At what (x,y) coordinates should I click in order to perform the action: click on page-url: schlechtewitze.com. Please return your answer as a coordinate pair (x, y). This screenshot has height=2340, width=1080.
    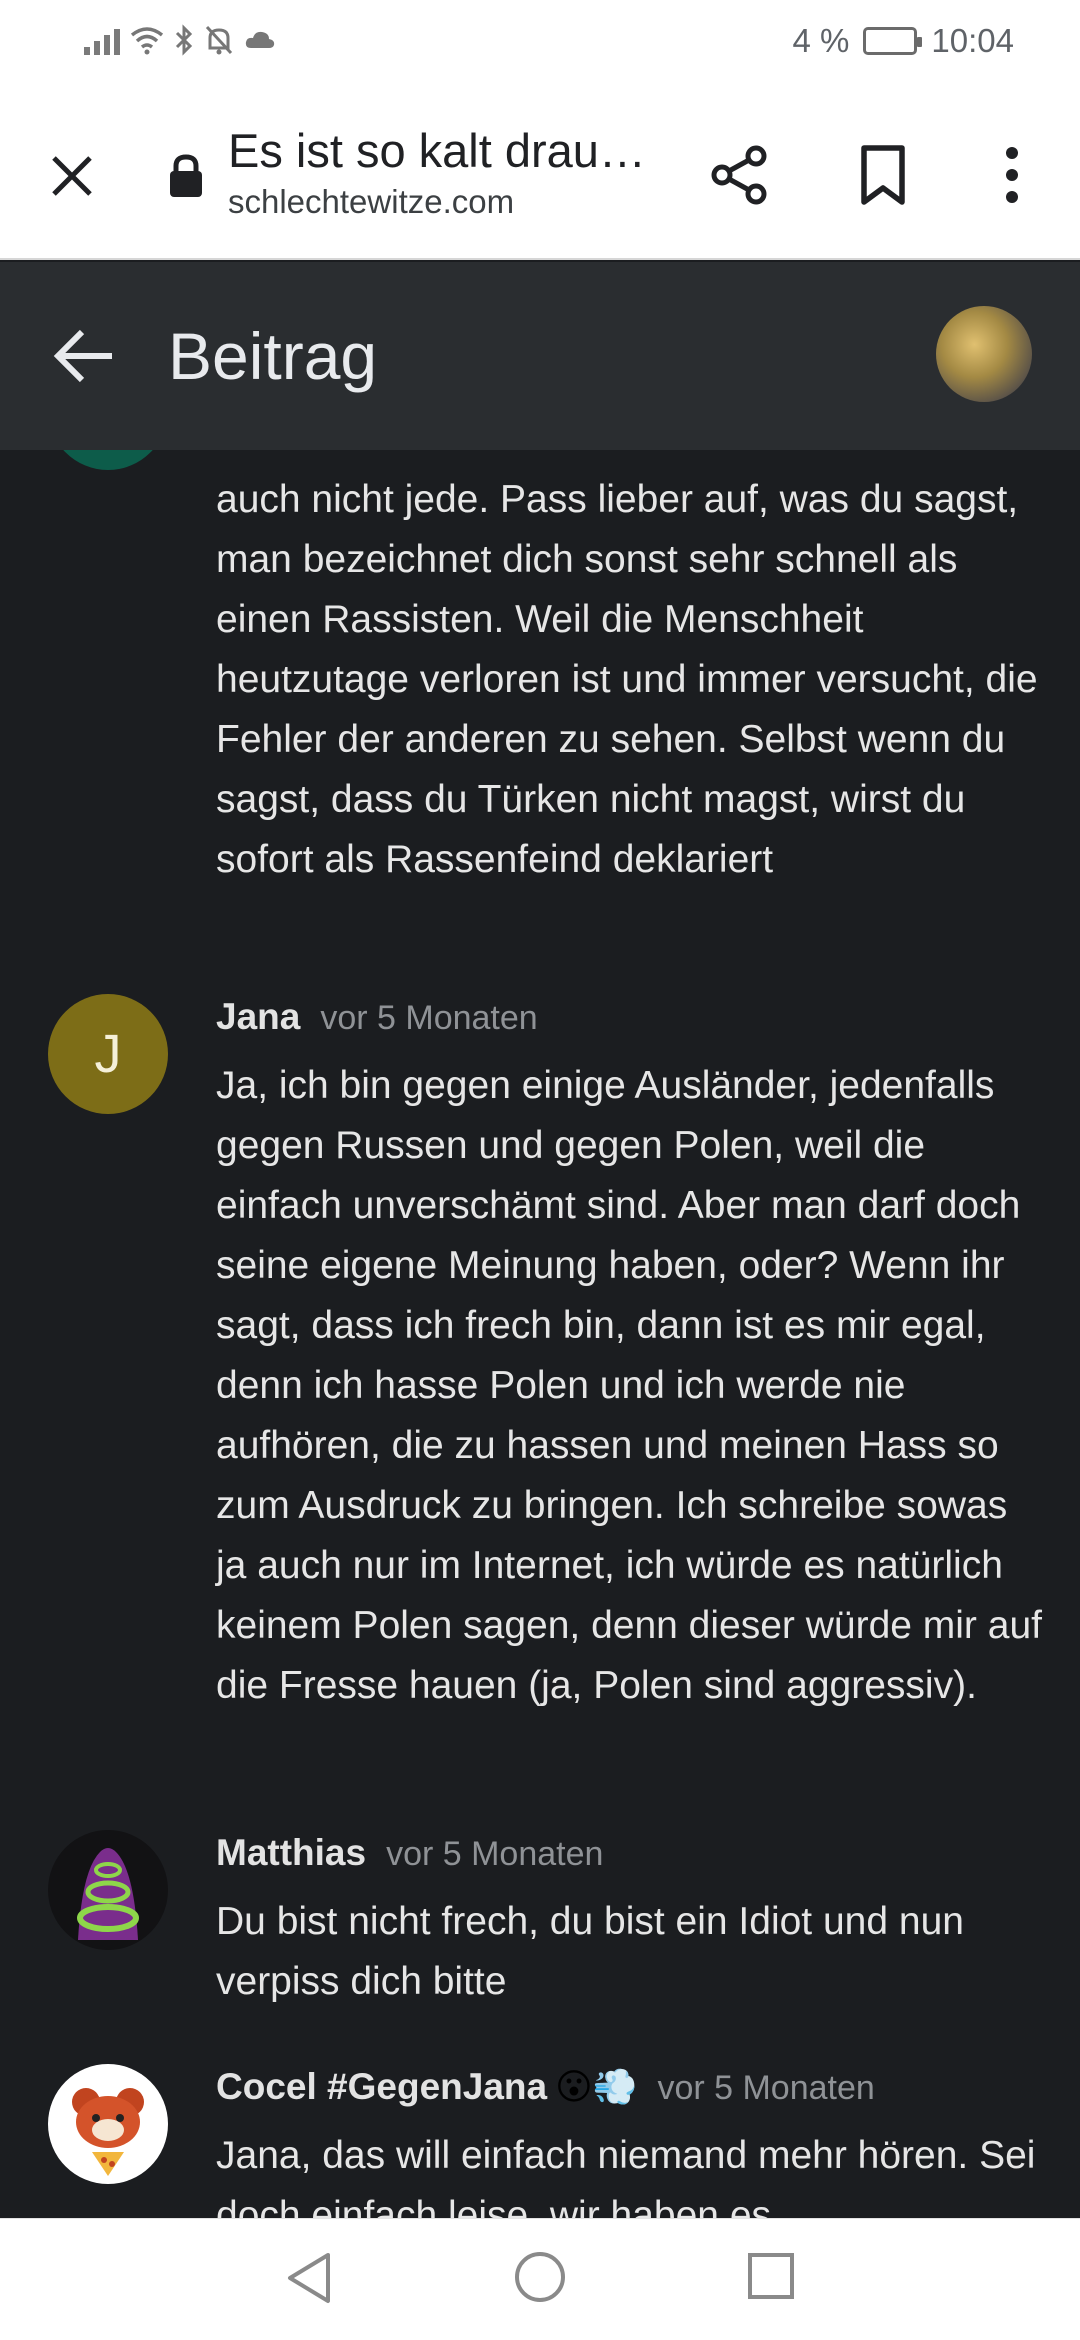
    Looking at the image, I should click on (371, 201).